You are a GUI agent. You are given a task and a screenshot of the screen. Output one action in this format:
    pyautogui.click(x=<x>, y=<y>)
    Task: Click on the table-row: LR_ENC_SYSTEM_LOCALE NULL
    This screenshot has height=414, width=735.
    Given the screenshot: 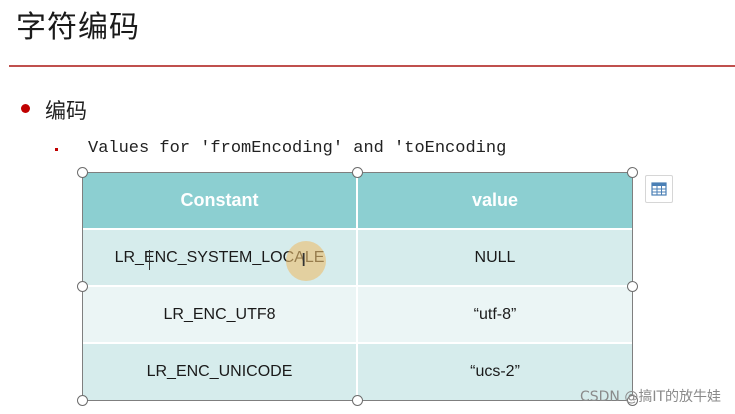 What is the action you would take?
    pyautogui.click(x=357, y=257)
    